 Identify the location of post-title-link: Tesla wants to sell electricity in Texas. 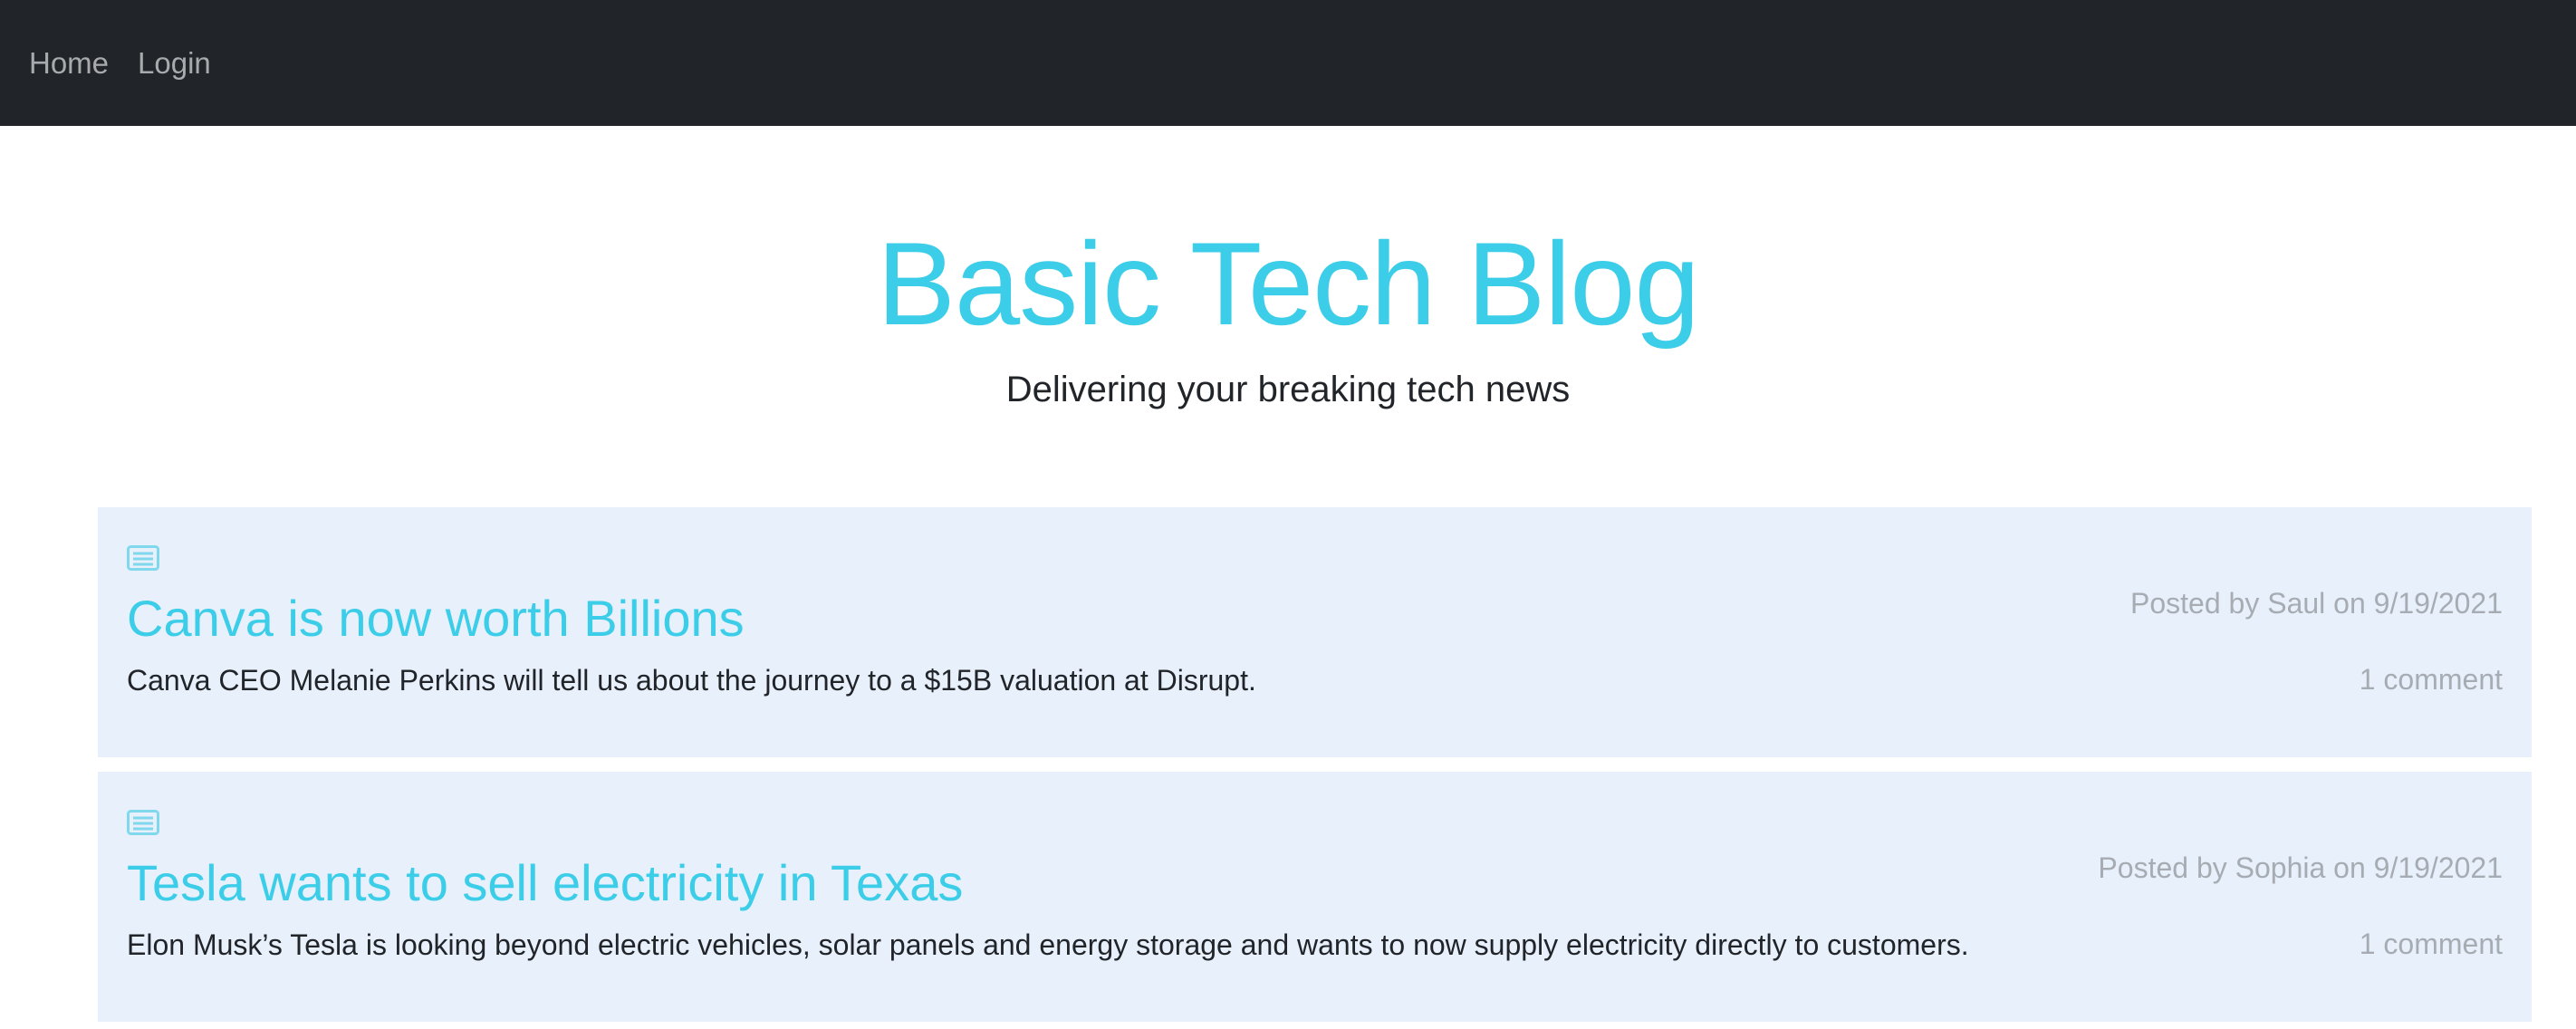
(545, 883).